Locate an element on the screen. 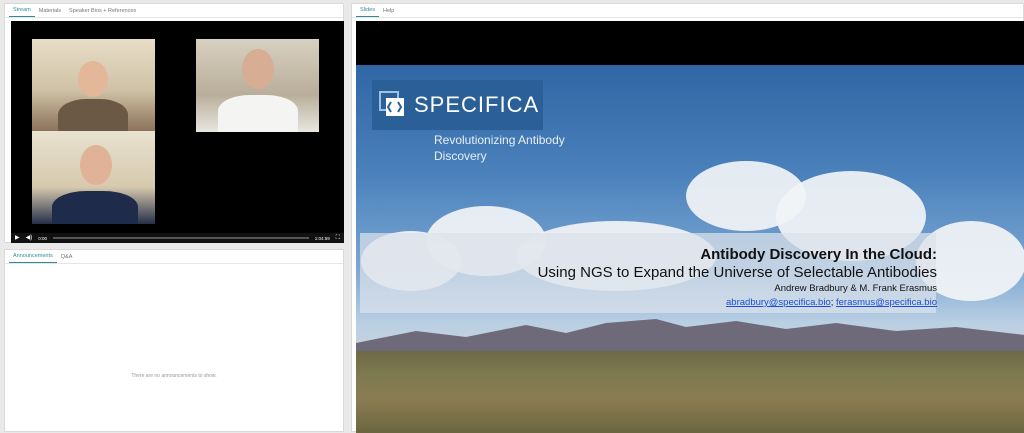 The image size is (1024, 433). player-controls: ▶ ◀) 0:00 1:04:59 ⛶ is located at coordinates (177, 238).